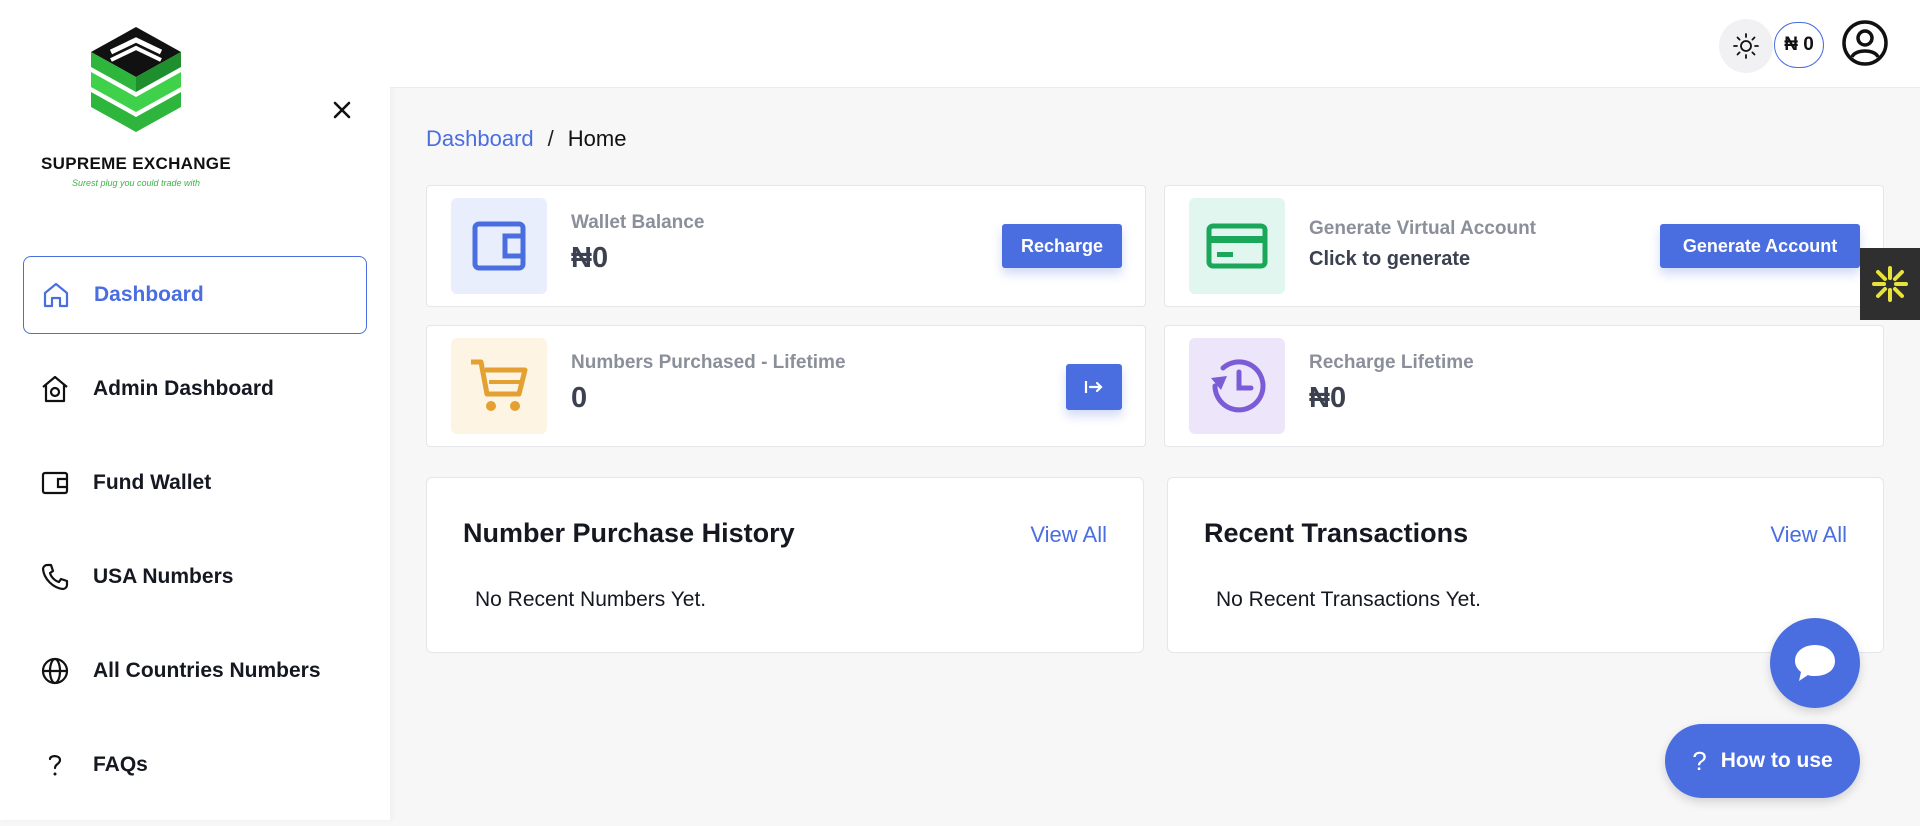 Image resolution: width=1920 pixels, height=826 pixels. What do you see at coordinates (590, 258) in the screenshot?
I see `wallet-balance-value: ₦0` at bounding box center [590, 258].